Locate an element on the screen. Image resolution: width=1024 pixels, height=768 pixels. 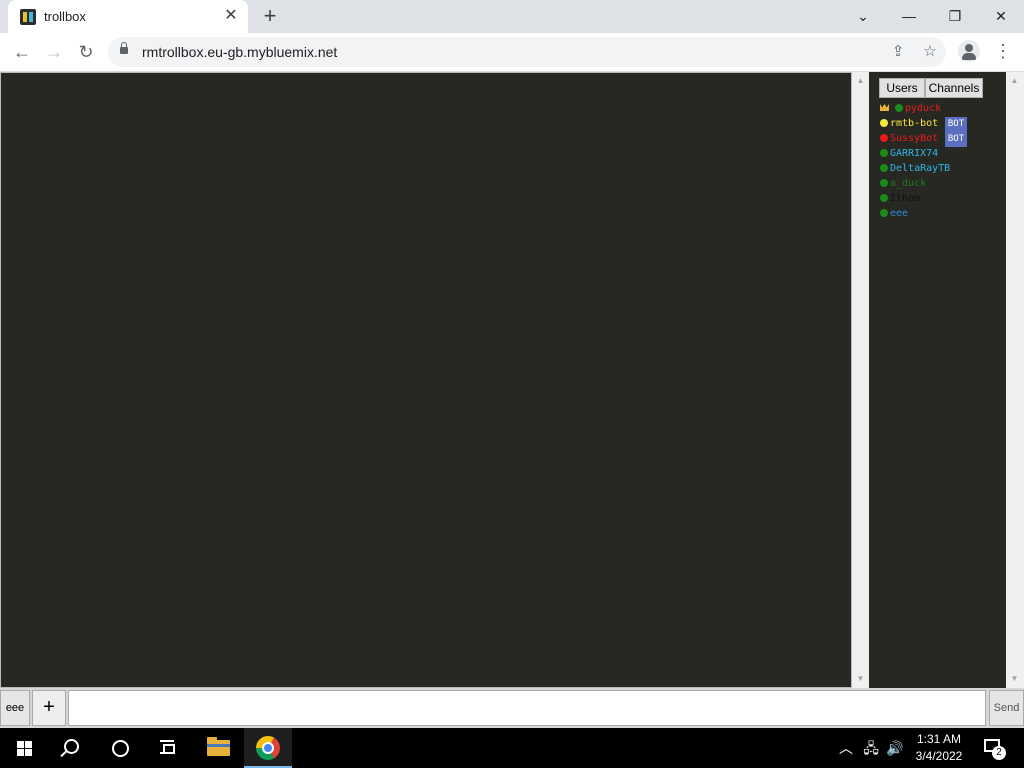
notification-count-badge: 2 is located at coordinates (999, 753).